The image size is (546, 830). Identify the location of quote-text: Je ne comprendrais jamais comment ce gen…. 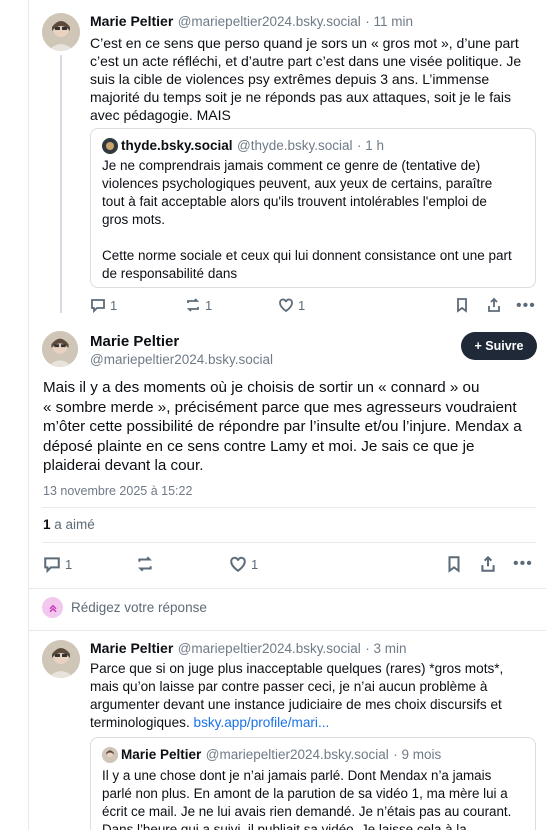
(307, 219).